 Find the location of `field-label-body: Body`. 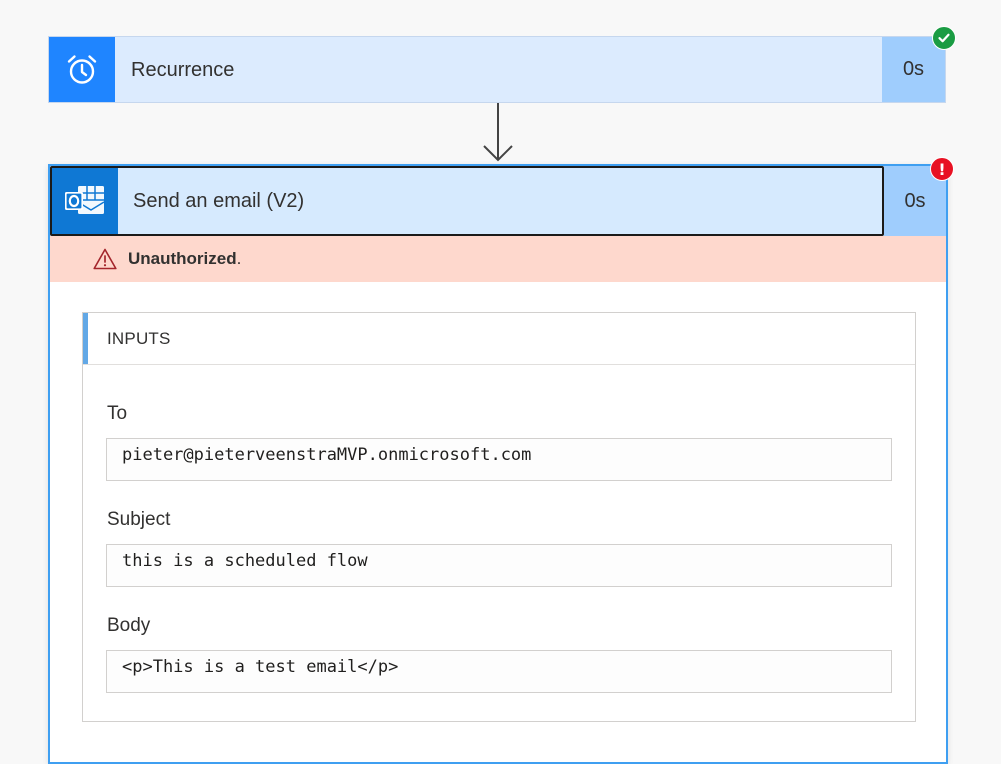

field-label-body: Body is located at coordinates (129, 625).